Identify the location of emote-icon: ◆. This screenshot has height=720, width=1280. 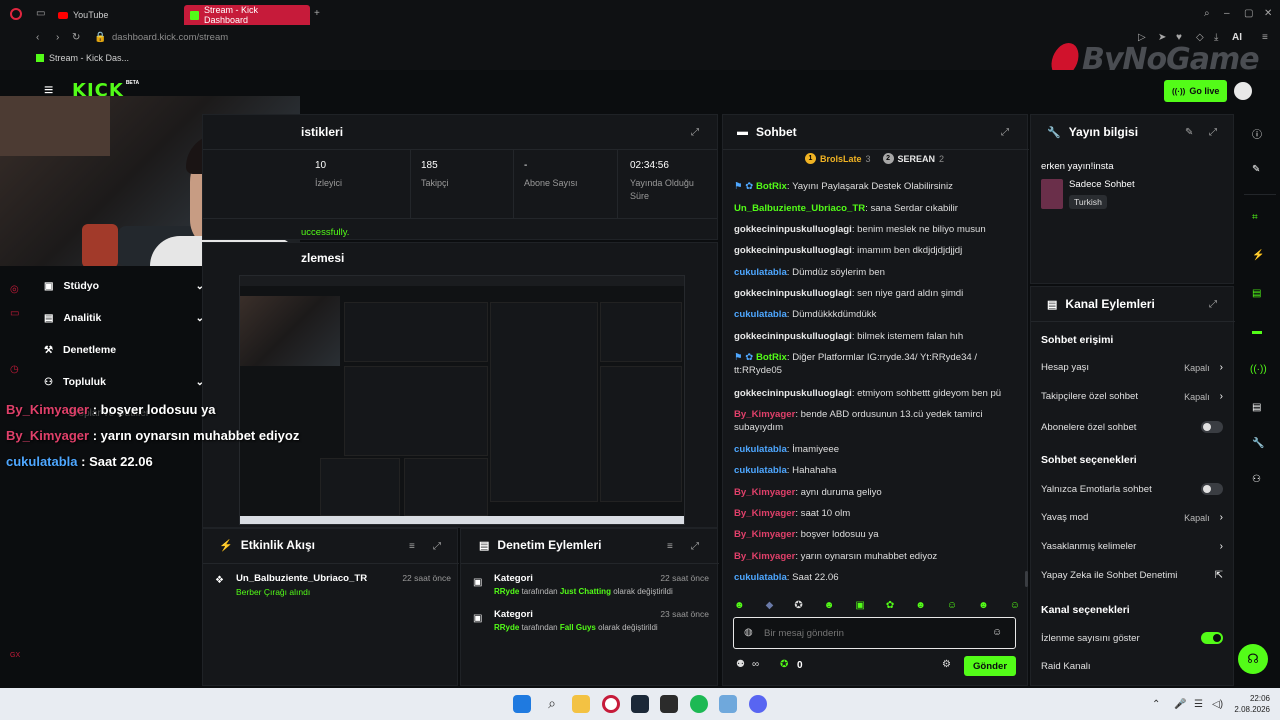
(770, 605).